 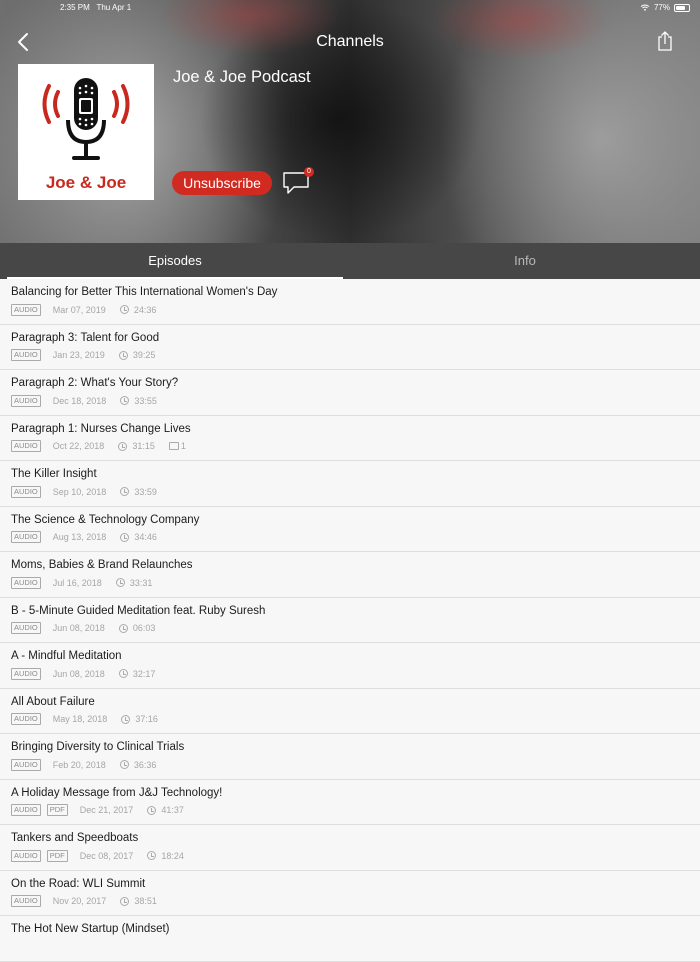 I want to click on episode-date: Mar 07, 2019, so click(x=79, y=309).